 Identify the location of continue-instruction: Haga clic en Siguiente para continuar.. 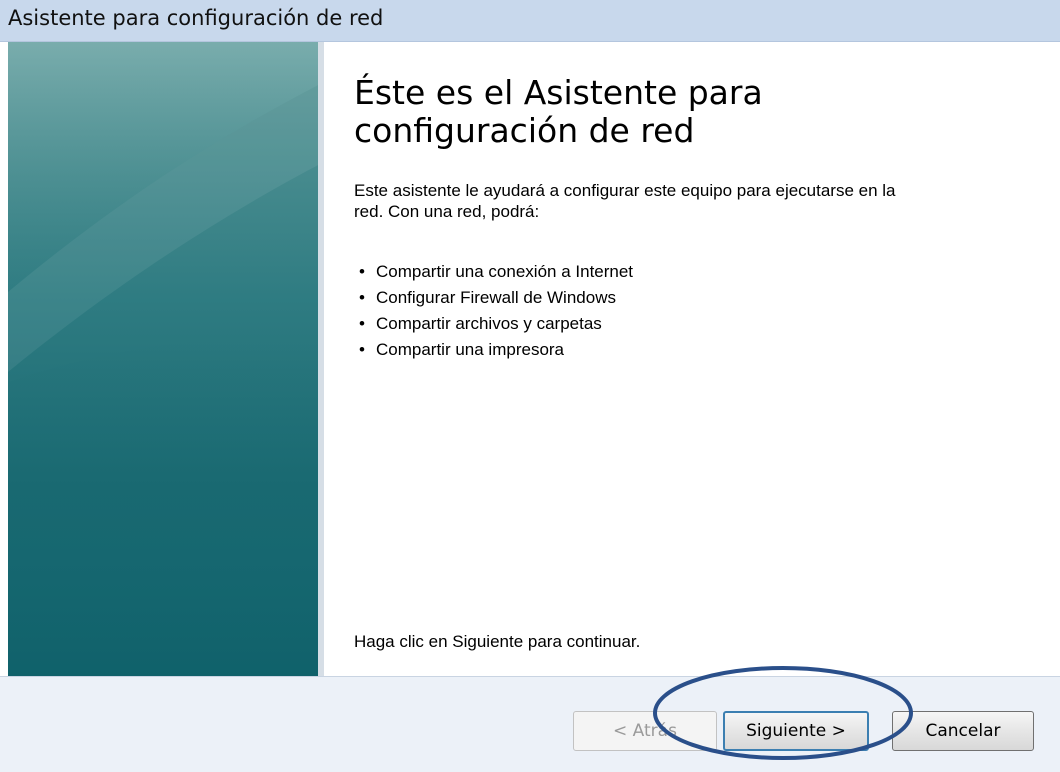
(497, 641).